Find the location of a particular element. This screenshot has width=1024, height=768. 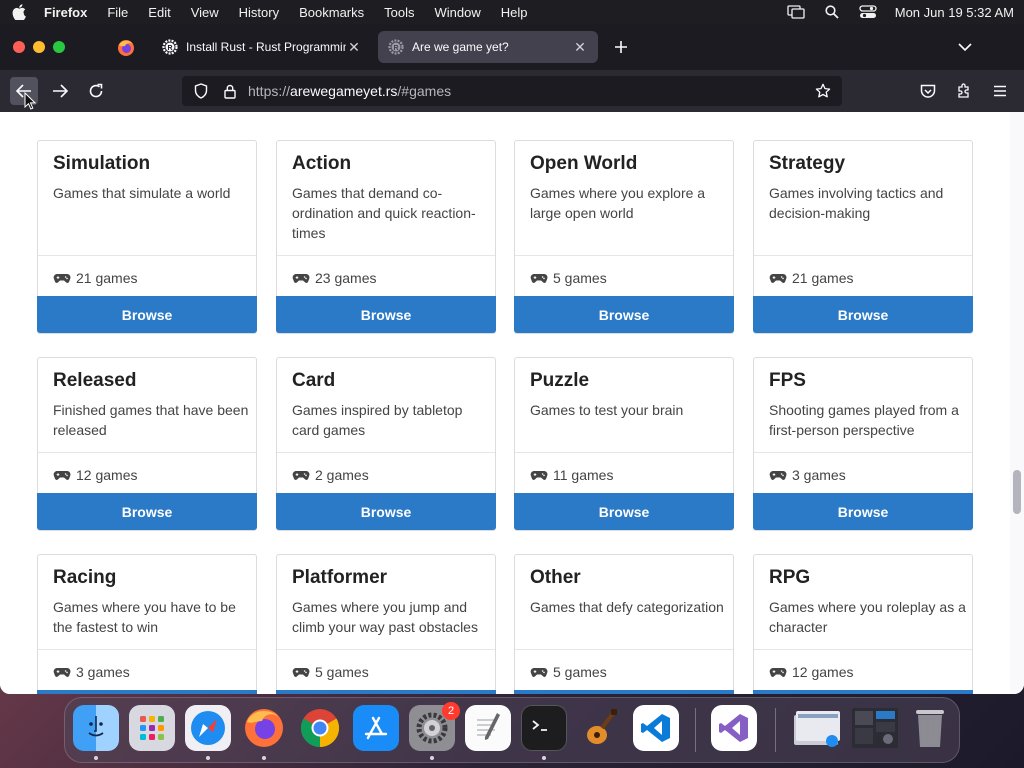

scrollbar-thumb is located at coordinates (1017, 492).